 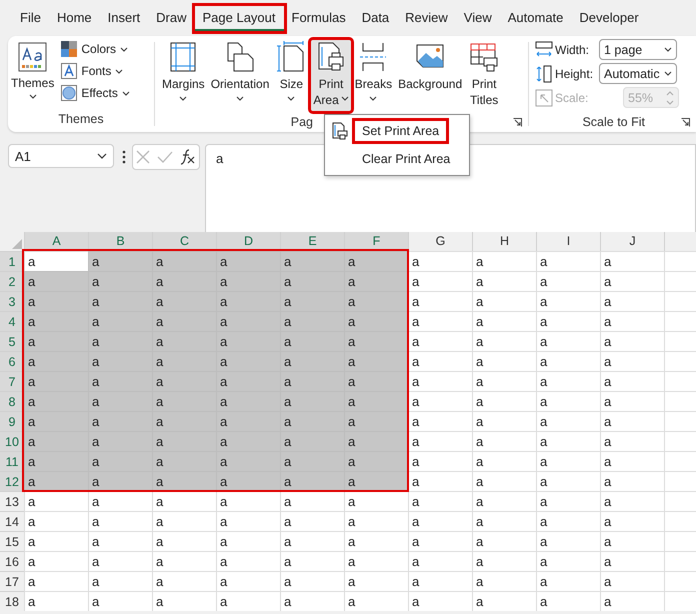 I want to click on menu-item: Set Print Area, so click(x=401, y=131).